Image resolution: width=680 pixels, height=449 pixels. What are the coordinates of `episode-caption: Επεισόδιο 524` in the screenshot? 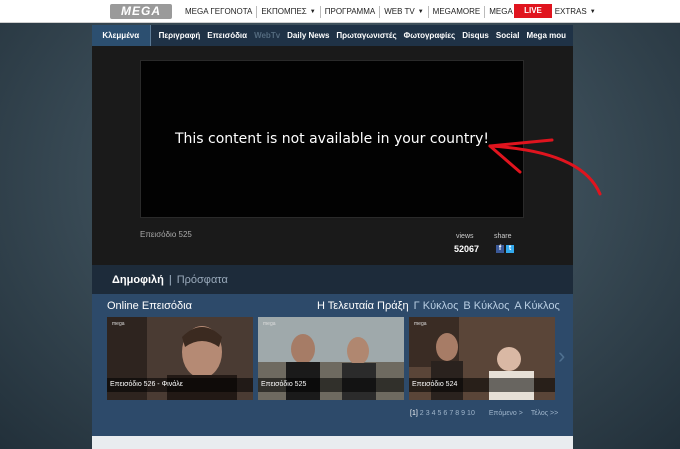 It's located at (482, 385).